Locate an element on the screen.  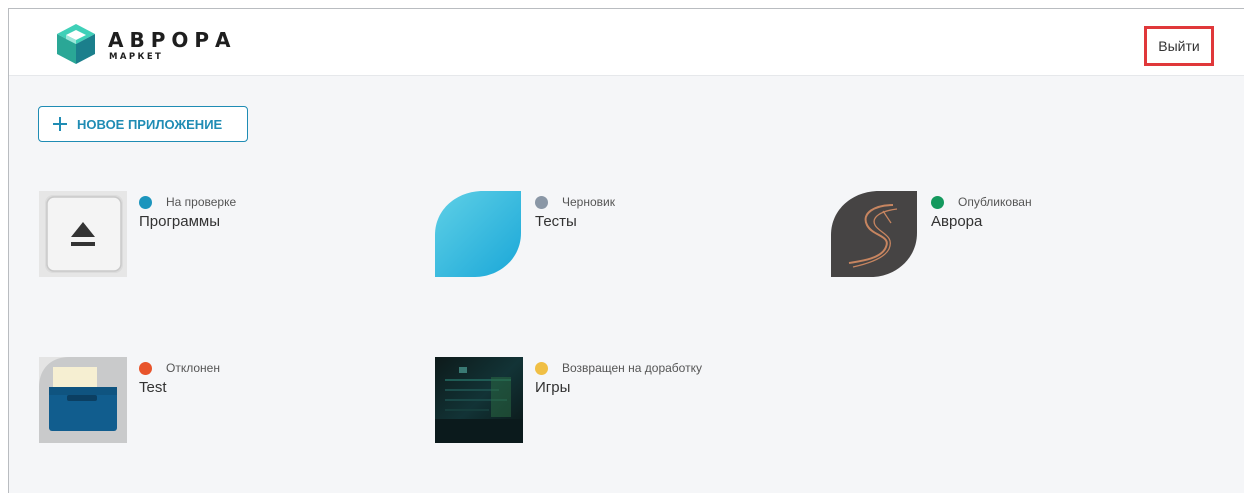
app-name: Test is located at coordinates (153, 387).